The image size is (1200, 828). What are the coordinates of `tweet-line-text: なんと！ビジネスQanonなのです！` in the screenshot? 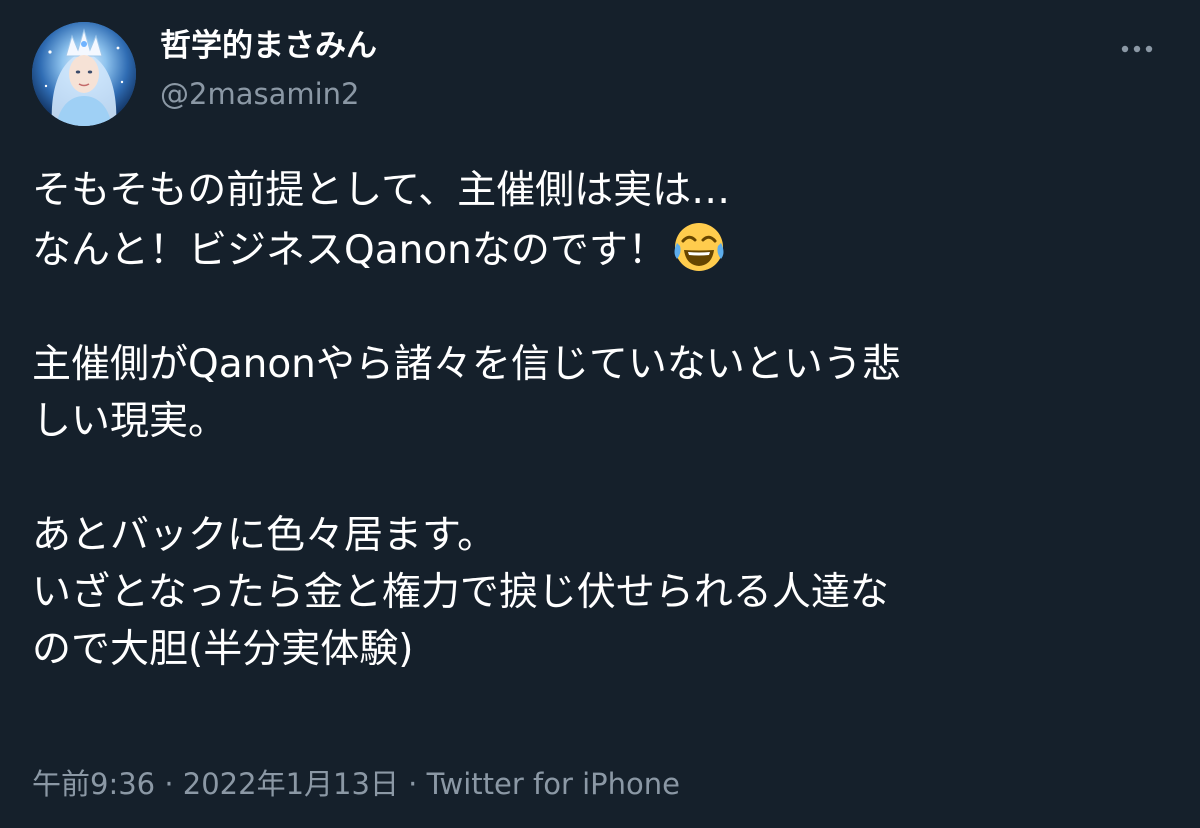 It's located at (349, 250).